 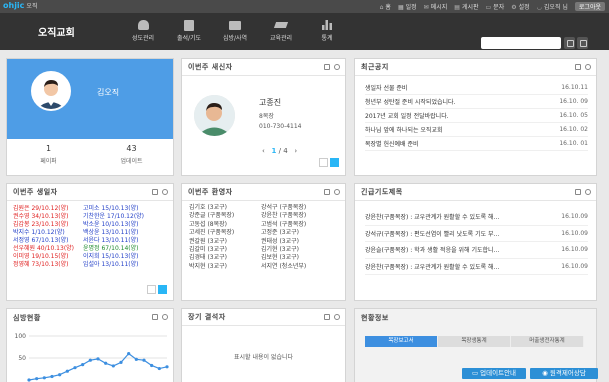 I want to click on birthday-item: 서윤다 13/10.11(양), so click(x=115, y=241).